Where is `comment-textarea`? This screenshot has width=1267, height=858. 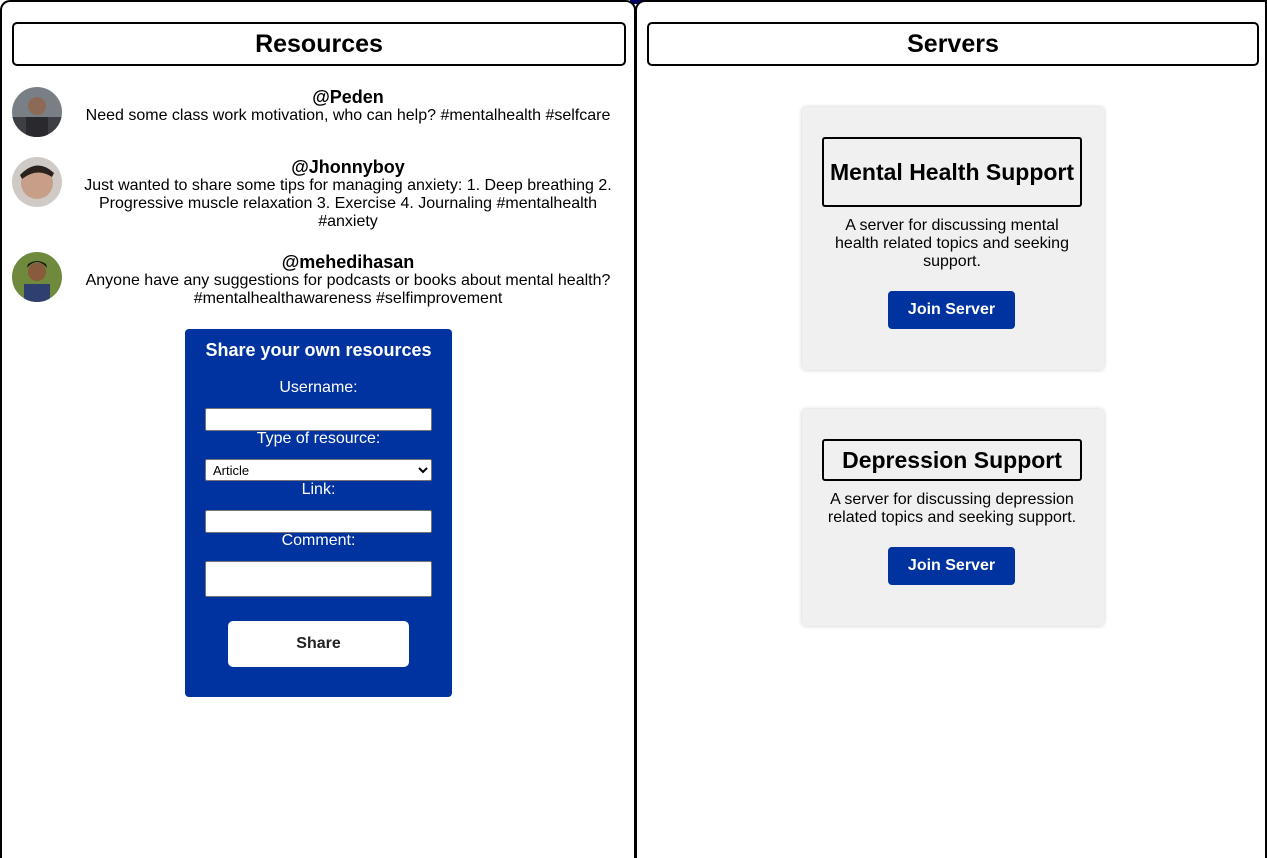
comment-textarea is located at coordinates (318, 579).